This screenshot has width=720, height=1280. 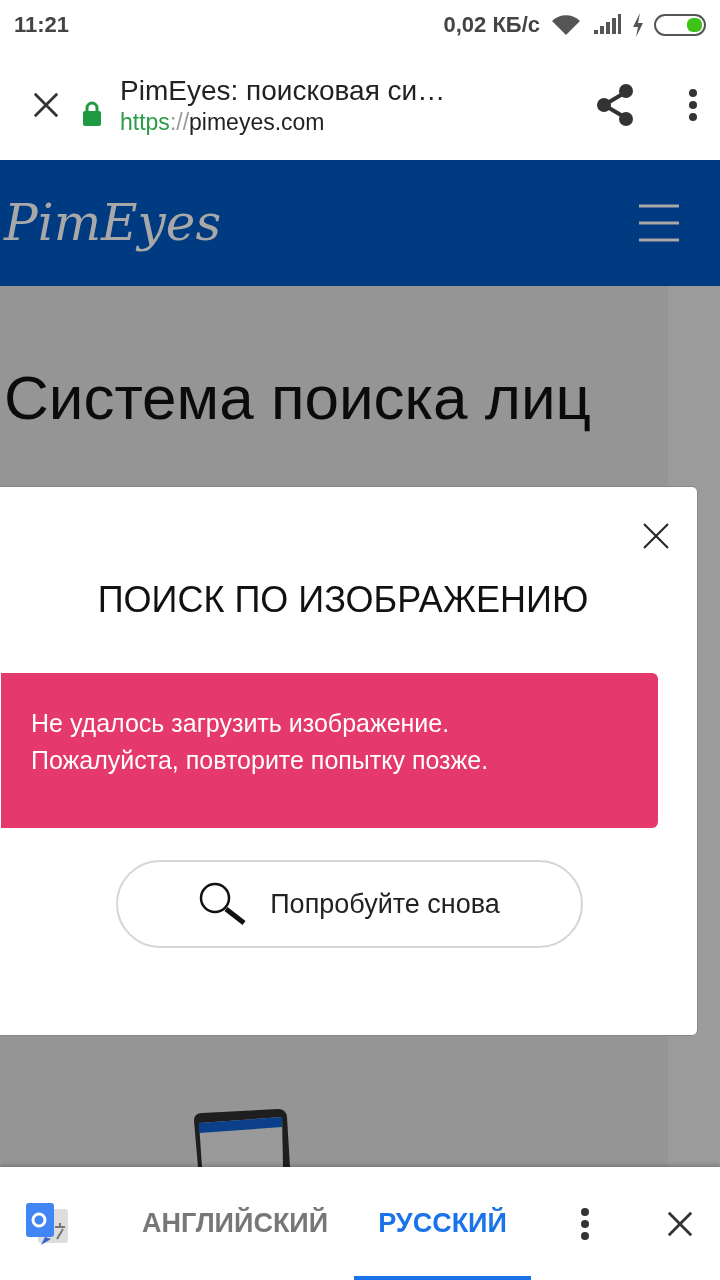 I want to click on error-message: Не удалось загрузить изображение. Пожалуйста, повторите попытку позже., so click(x=329, y=750).